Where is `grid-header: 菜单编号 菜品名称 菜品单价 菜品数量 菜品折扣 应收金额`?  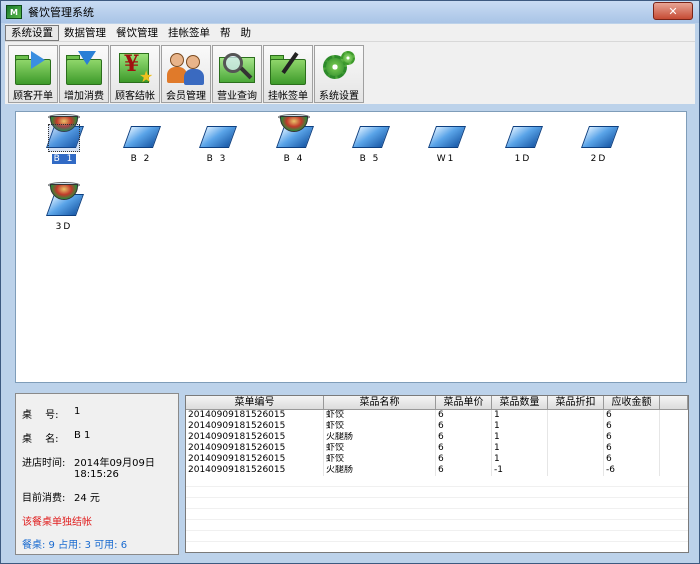
grid-header: 菜单编号 菜品名称 菜品单价 菜品数量 菜品折扣 应收金额 is located at coordinates (437, 403).